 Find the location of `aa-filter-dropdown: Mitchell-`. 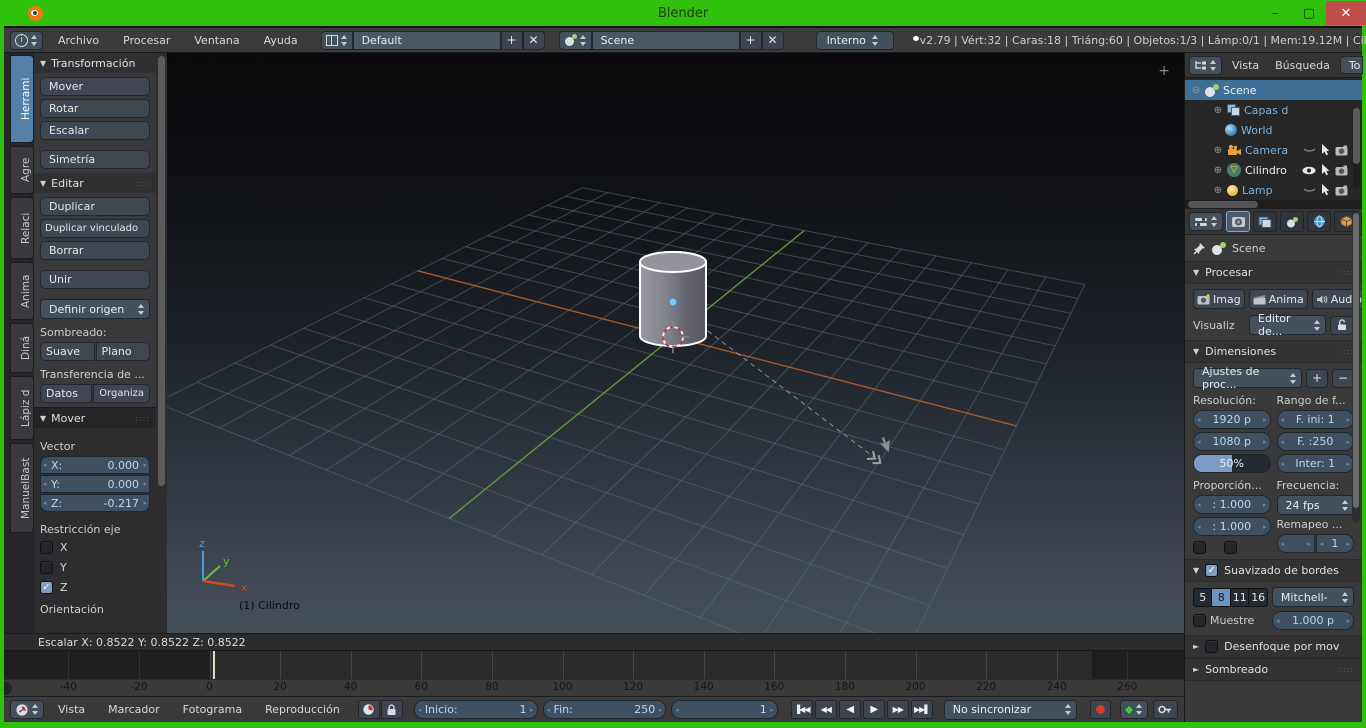

aa-filter-dropdown: Mitchell- is located at coordinates (1312, 597).